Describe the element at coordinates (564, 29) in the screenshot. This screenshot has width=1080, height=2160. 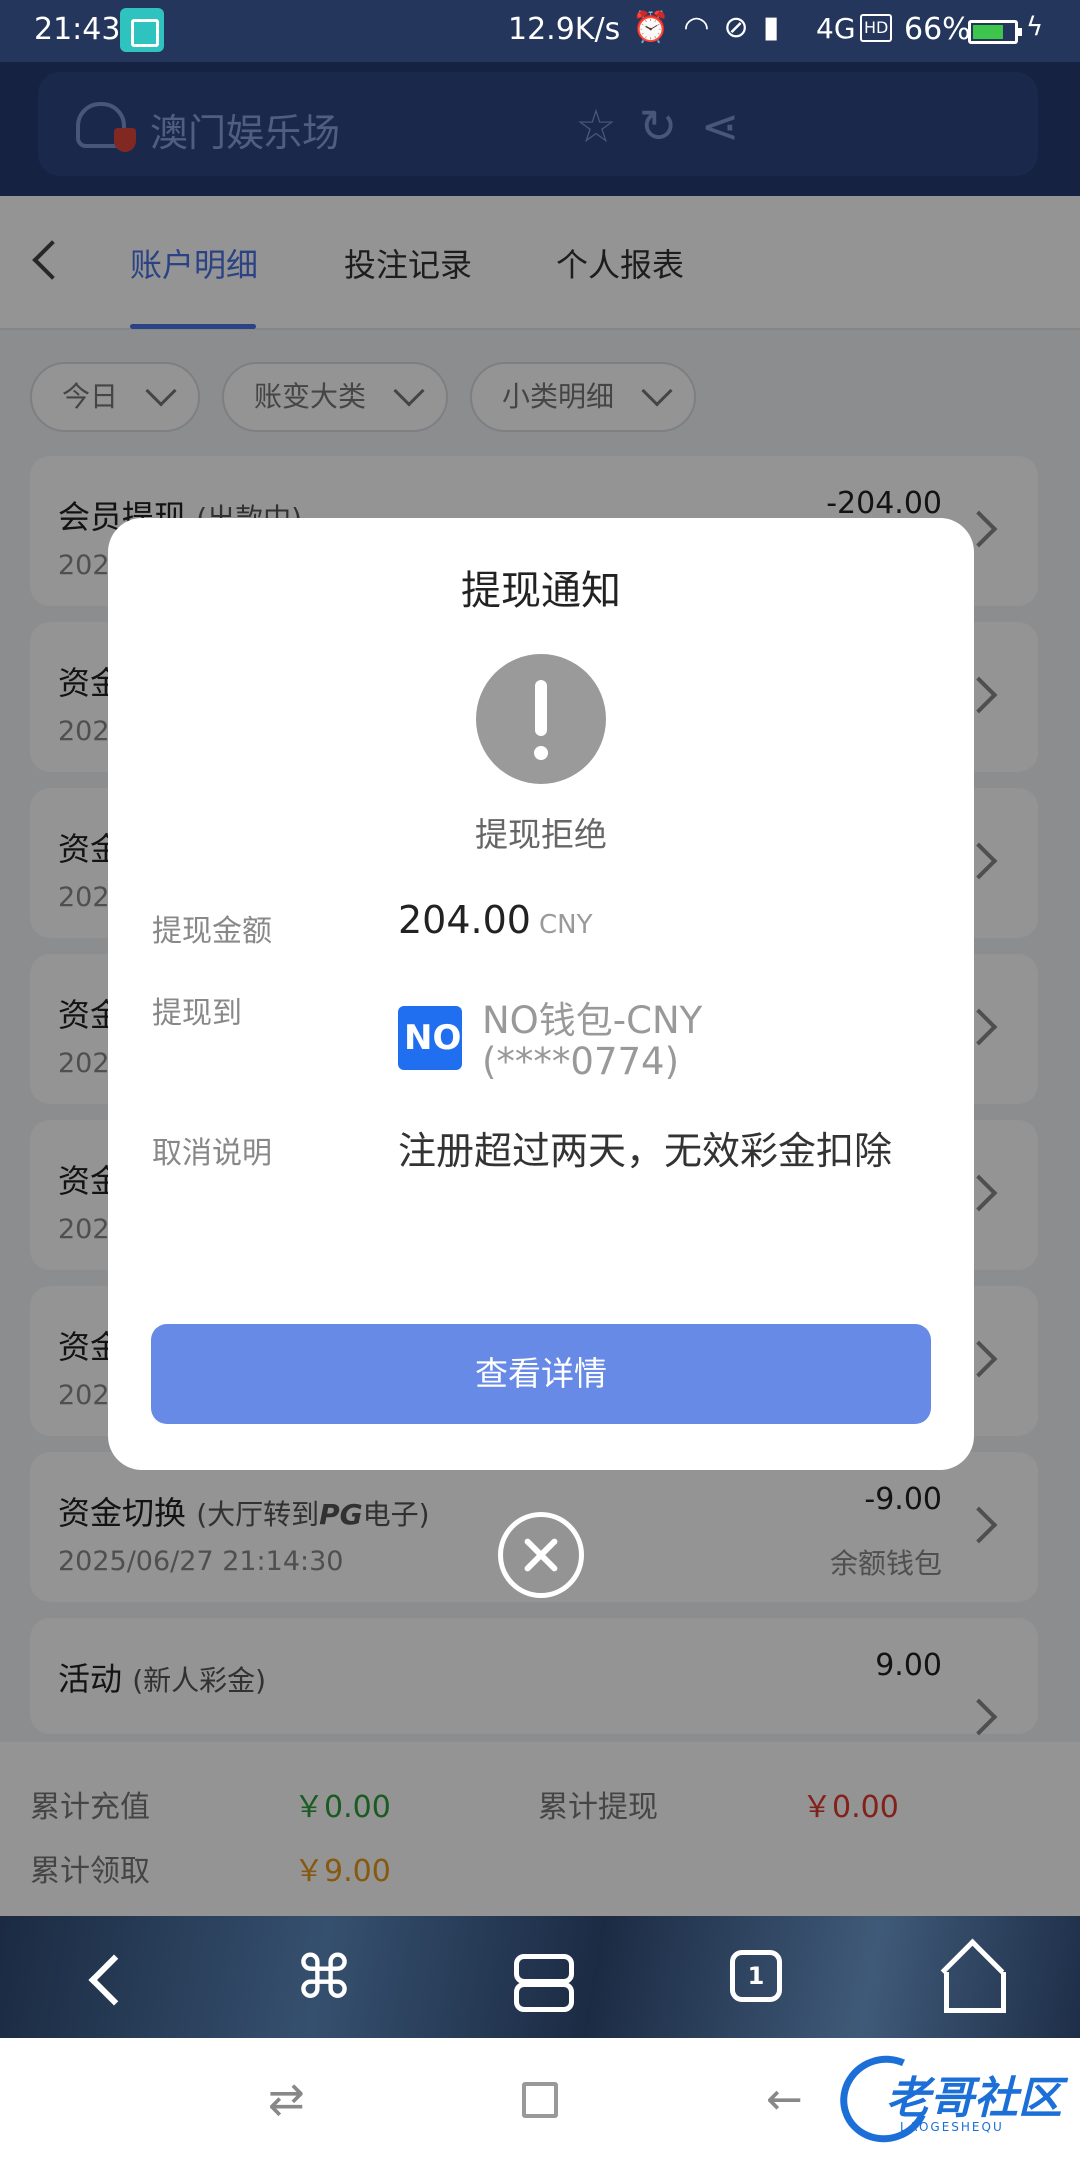
I see `net-speed: 12.9K/s` at that location.